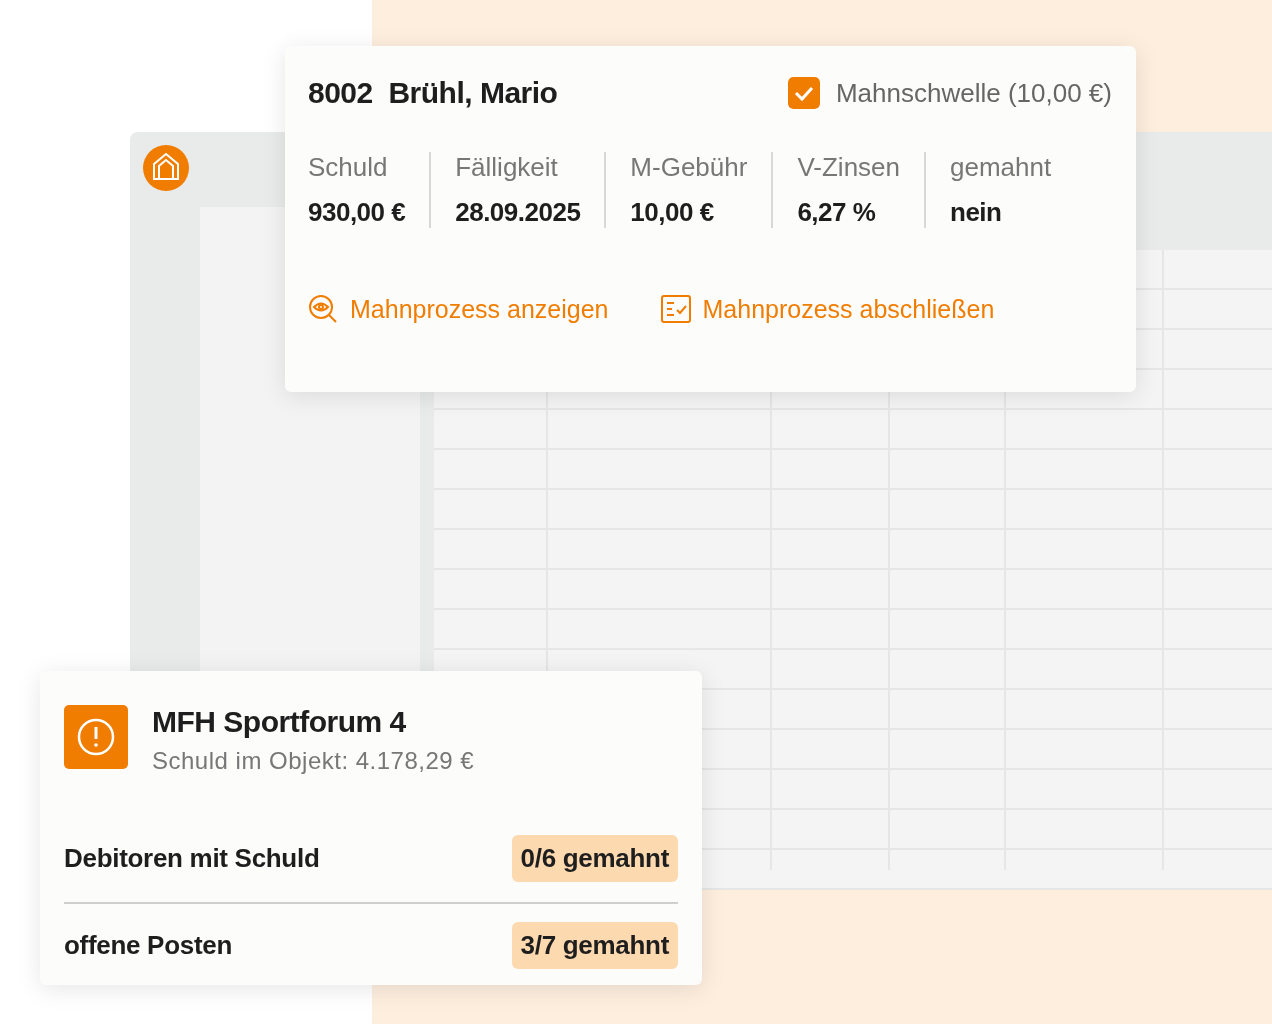  I want to click on field-label: Schuld, so click(348, 167).